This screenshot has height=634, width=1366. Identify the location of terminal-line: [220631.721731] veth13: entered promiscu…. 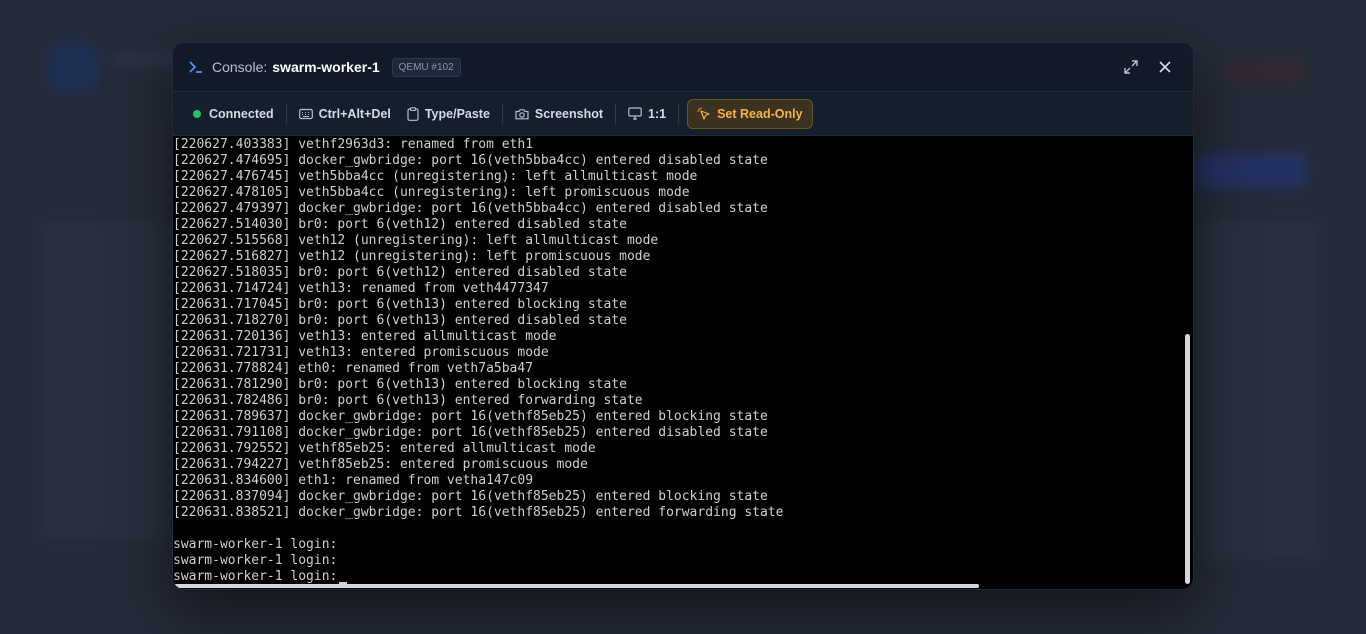
(361, 352).